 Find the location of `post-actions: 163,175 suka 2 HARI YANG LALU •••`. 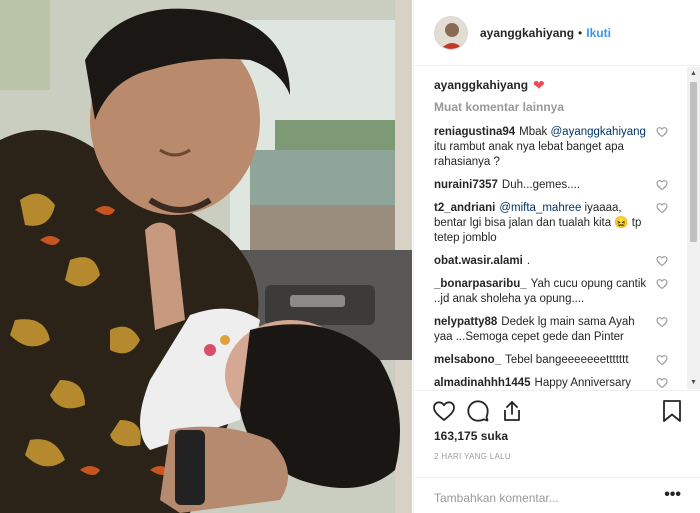

post-actions: 163,175 suka 2 HARI YANG LALU ••• is located at coordinates (557, 450).